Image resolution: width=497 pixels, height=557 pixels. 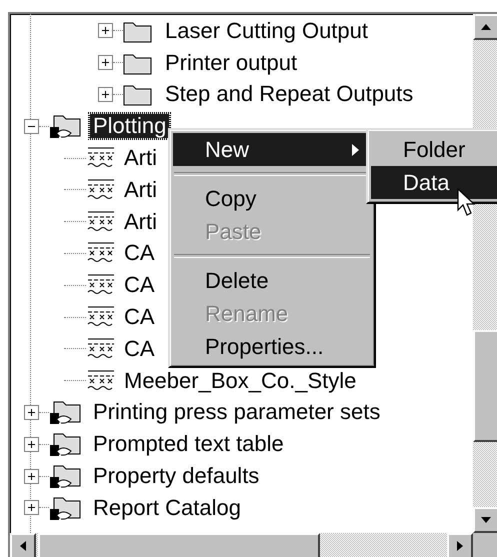 I want to click on tree-item: Report Catalog, so click(x=167, y=507).